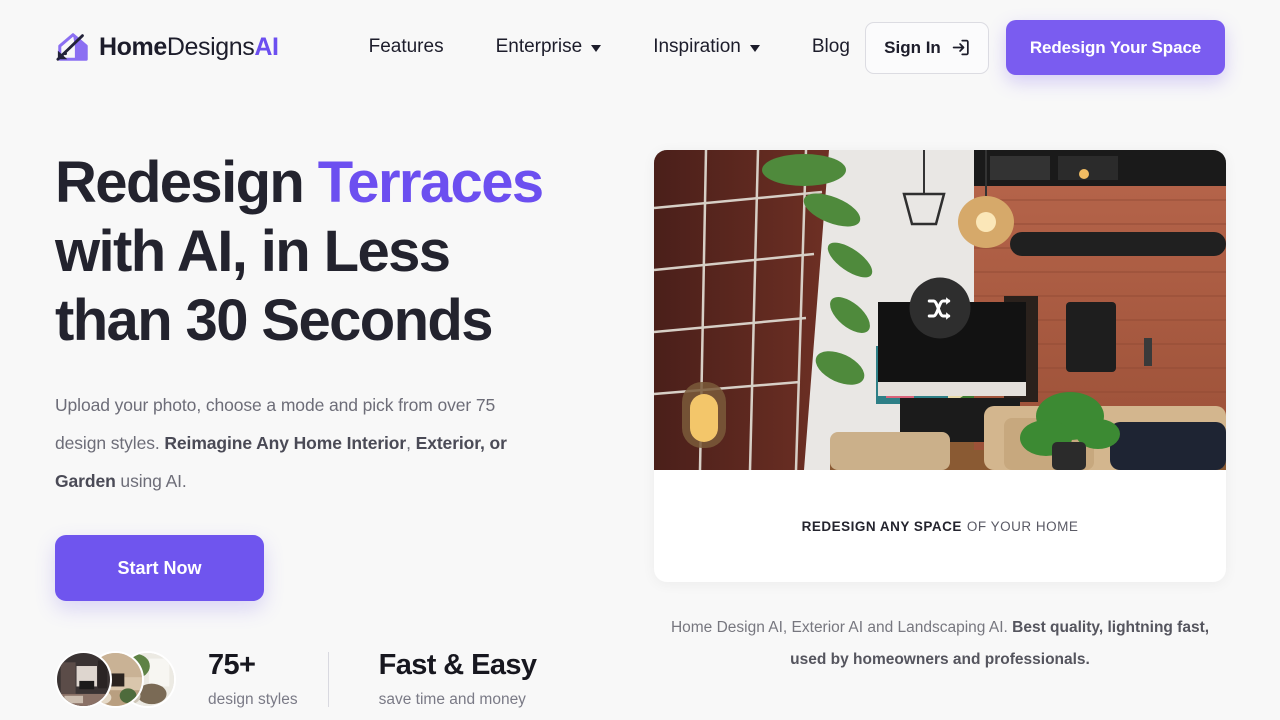 The image size is (1280, 720). I want to click on brand-name: HomeDesignsAI, so click(189, 47).